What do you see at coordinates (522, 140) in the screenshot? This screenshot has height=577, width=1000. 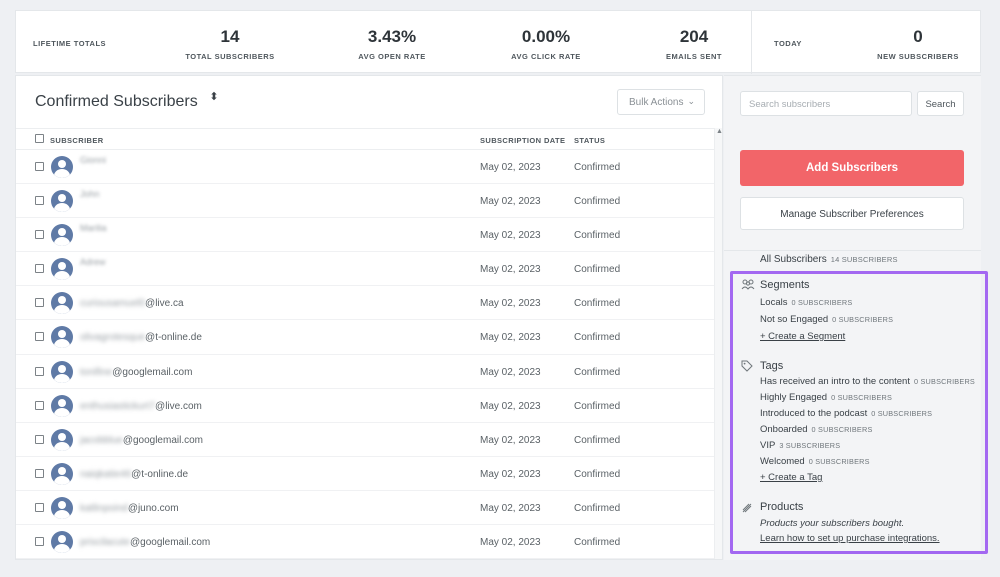 I see `column-header-subscription-date: SUBSCRIPTION DATE` at bounding box center [522, 140].